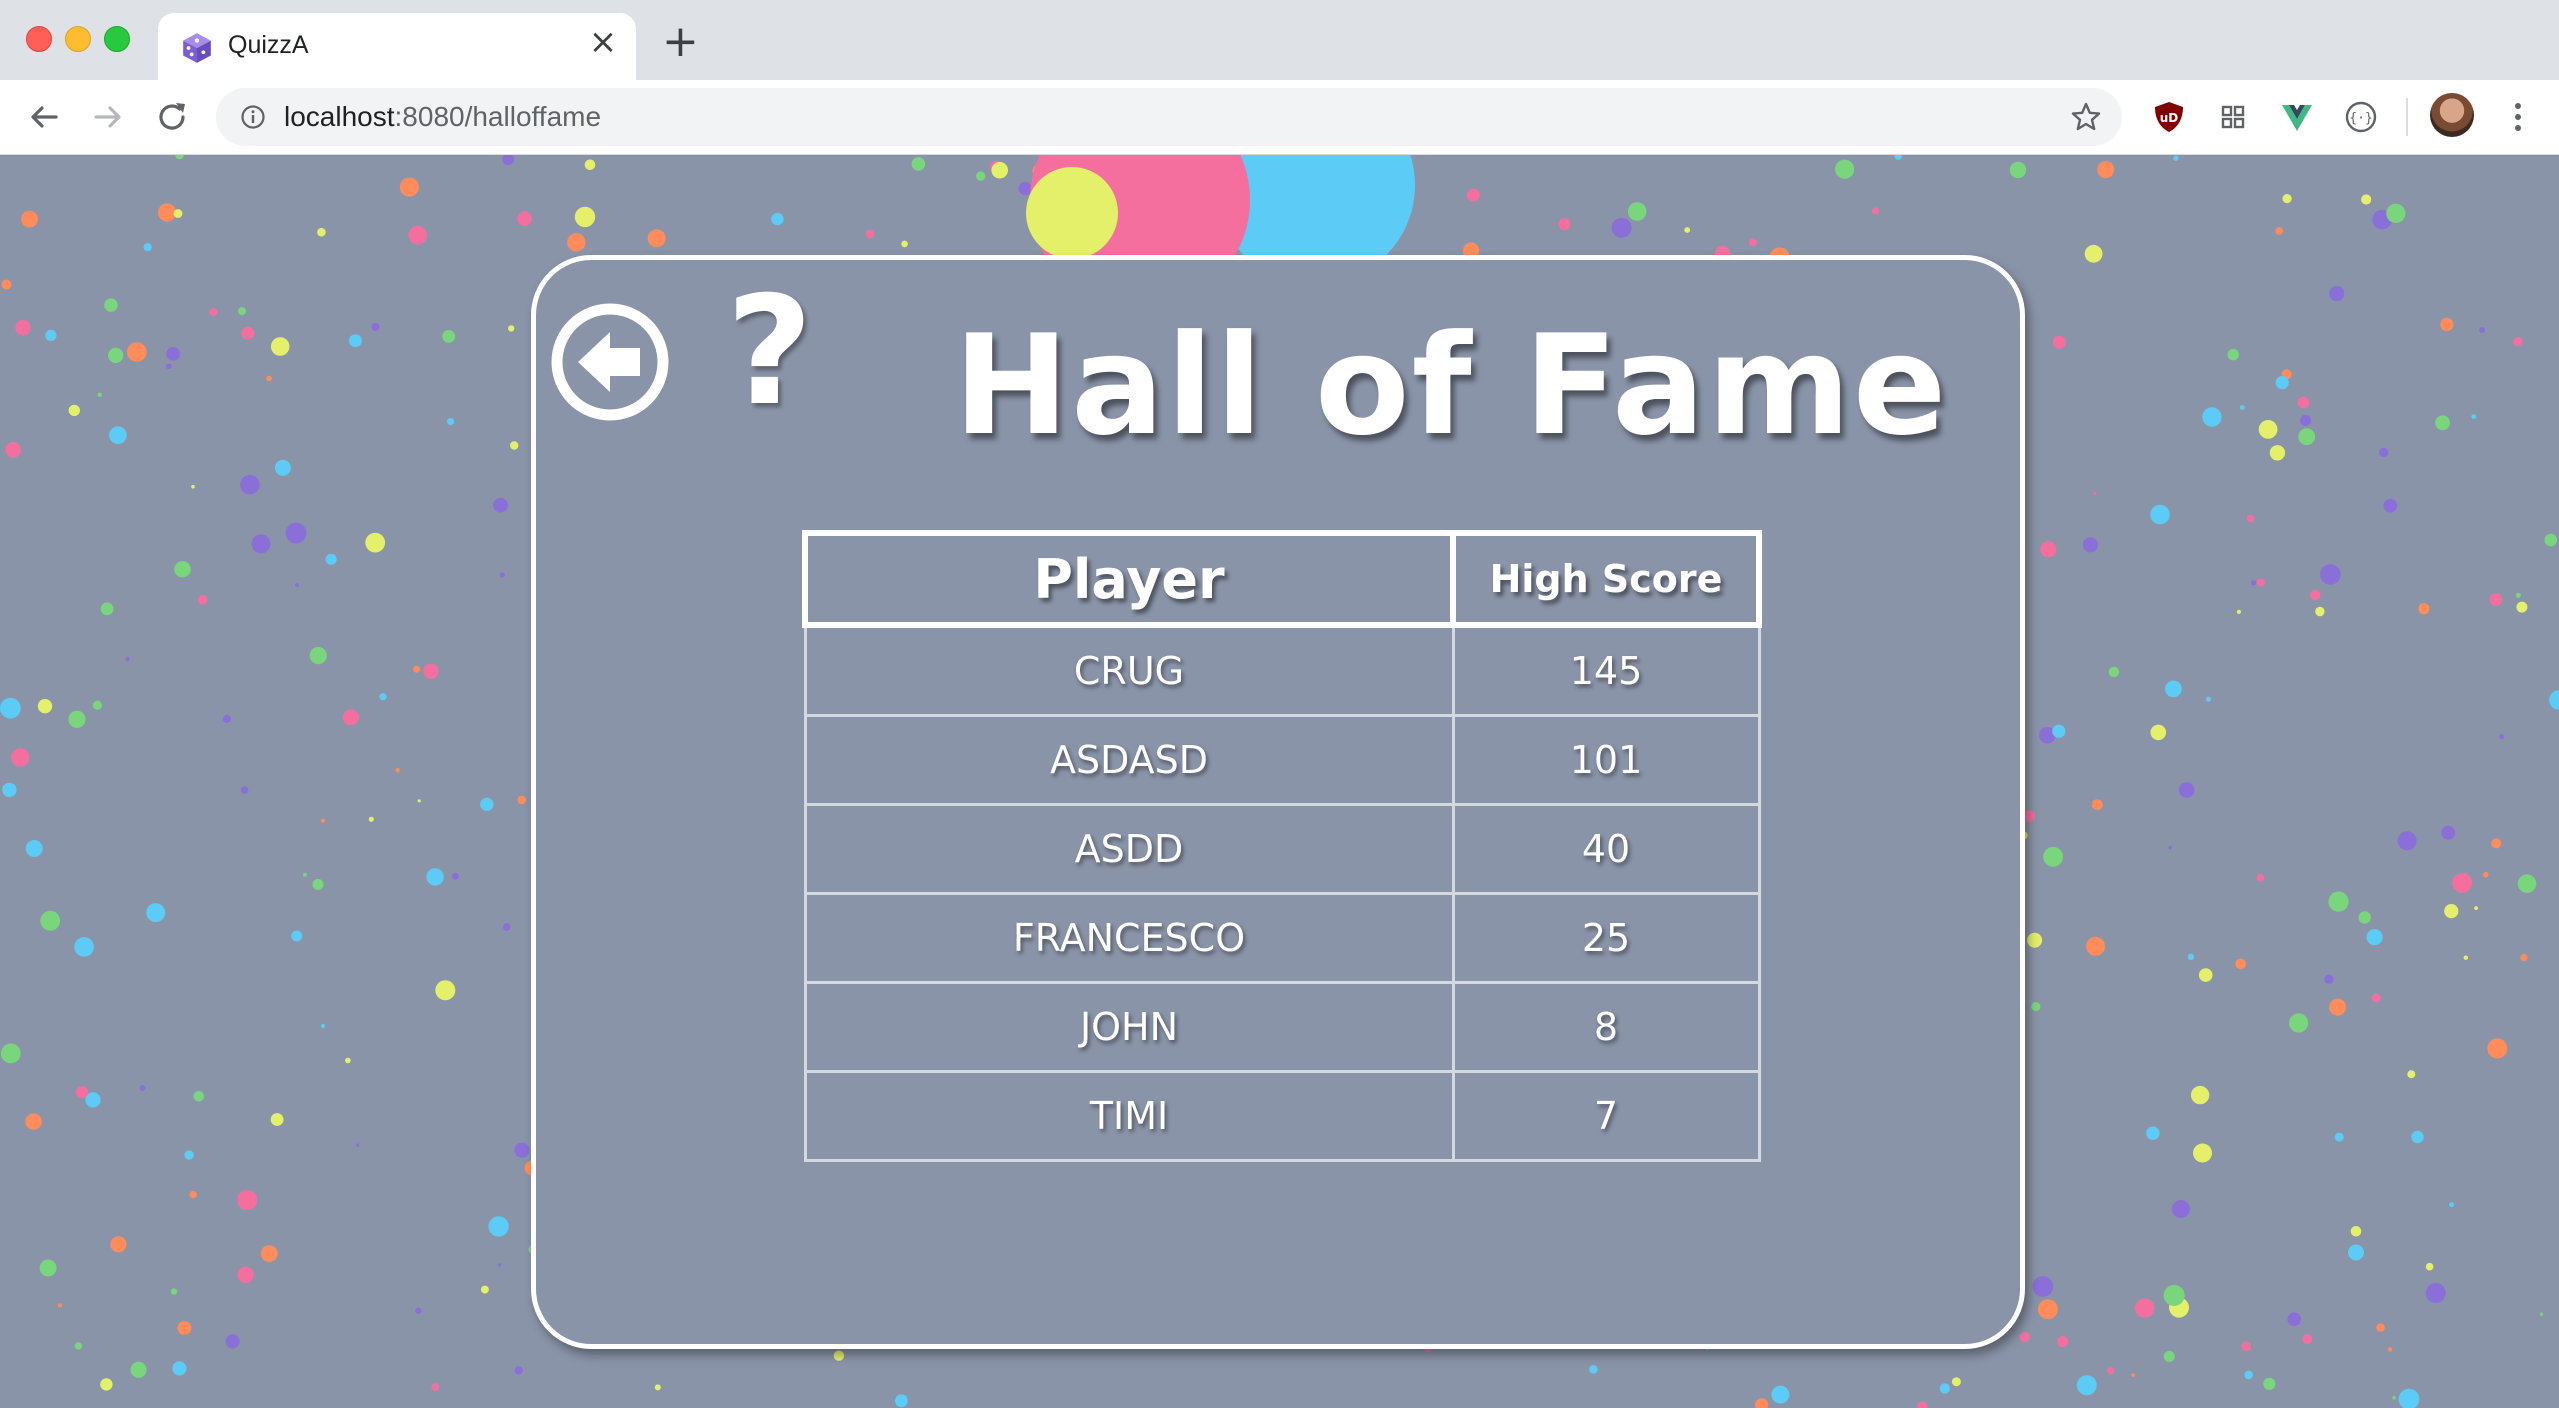 The height and width of the screenshot is (1408, 2559). What do you see at coordinates (2086, 117) in the screenshot?
I see `star-icon` at bounding box center [2086, 117].